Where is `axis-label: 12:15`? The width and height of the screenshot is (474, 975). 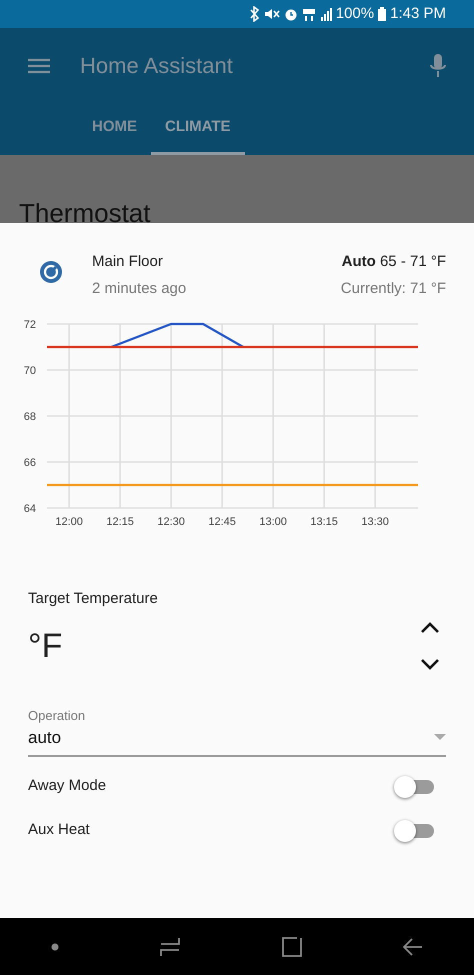
axis-label: 12:15 is located at coordinates (120, 522).